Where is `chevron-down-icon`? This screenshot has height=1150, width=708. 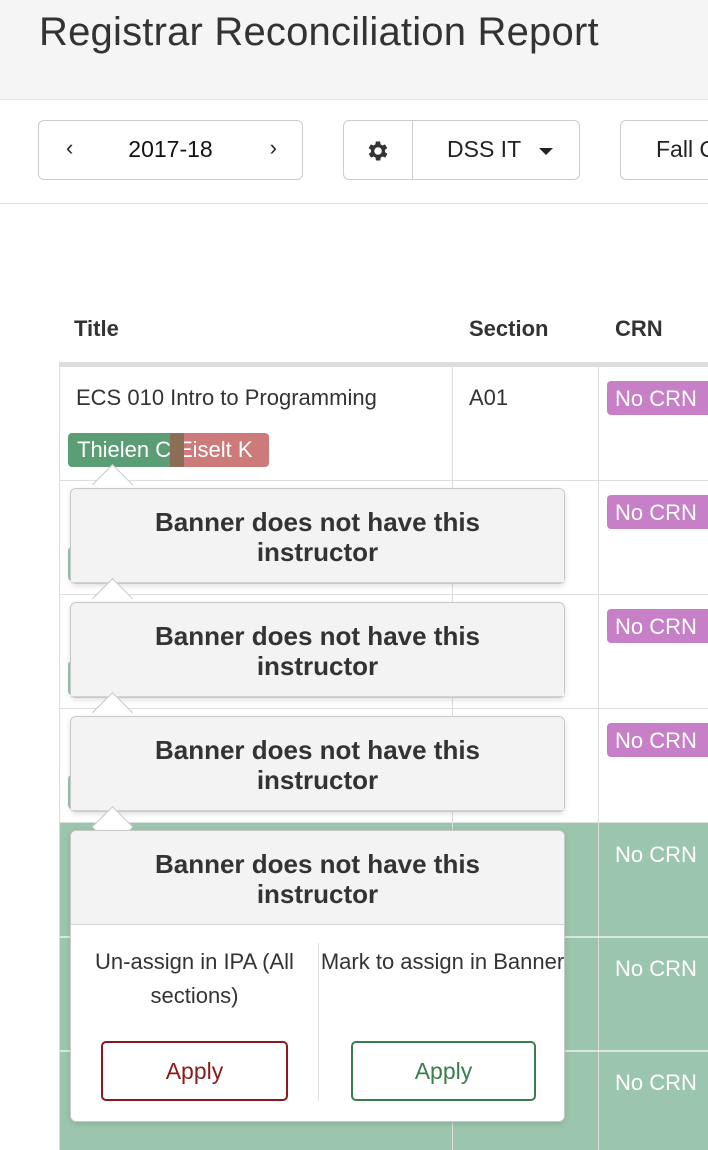
chevron-down-icon is located at coordinates (546, 151).